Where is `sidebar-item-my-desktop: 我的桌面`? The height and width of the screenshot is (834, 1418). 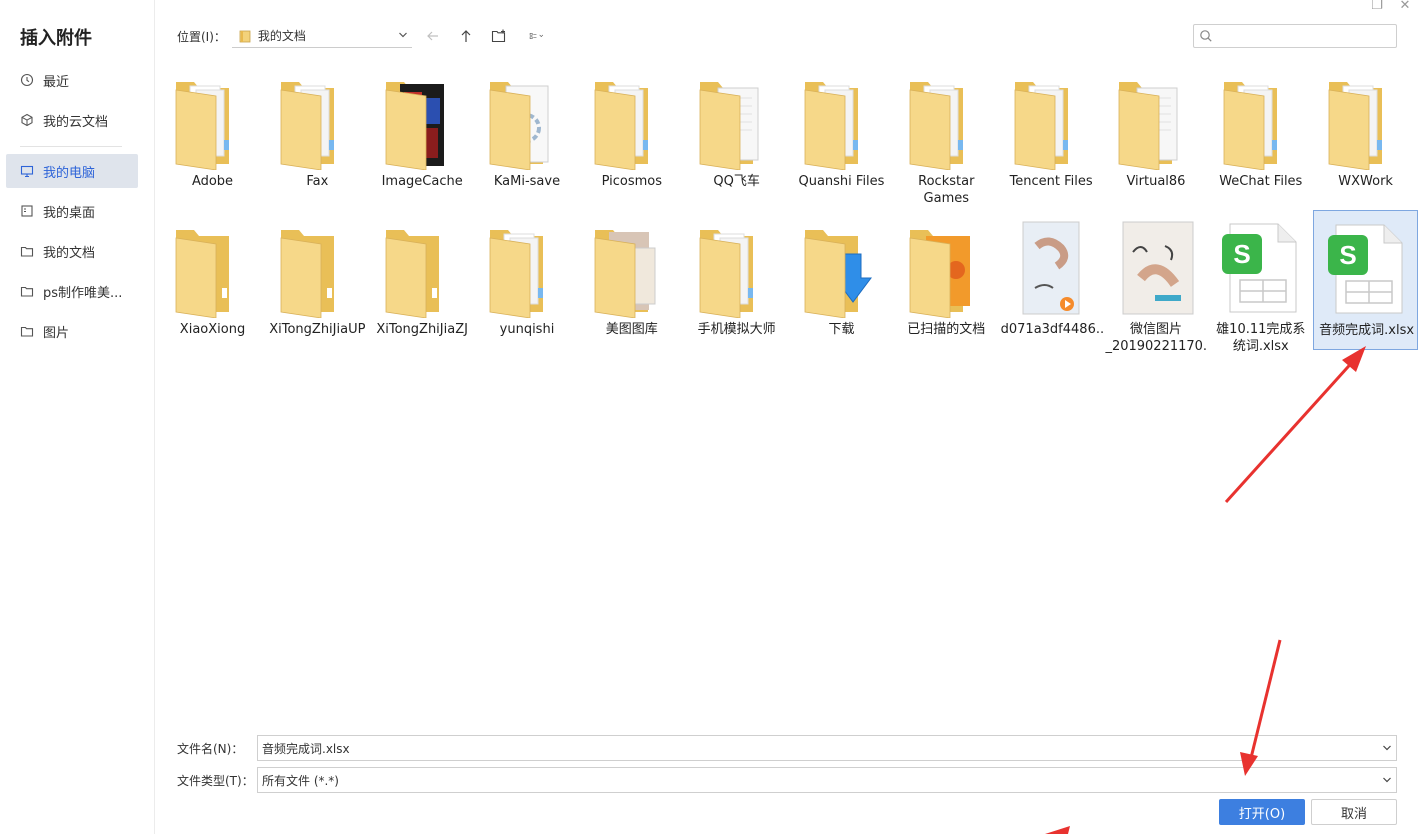
sidebar-item-my-desktop: 我的桌面 is located at coordinates (72, 211).